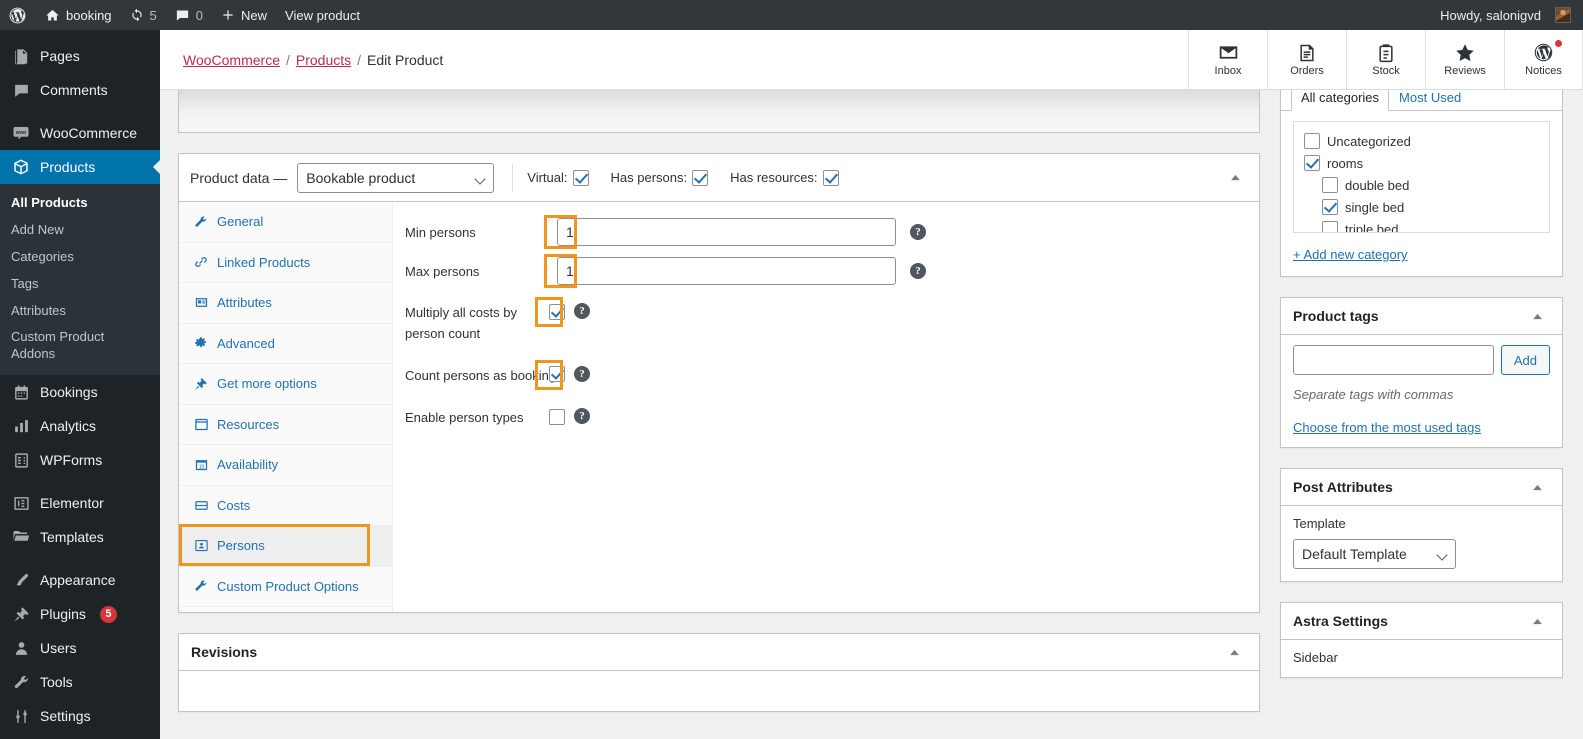  I want to click on sidebar-item-analytics: Analytics, so click(80, 426).